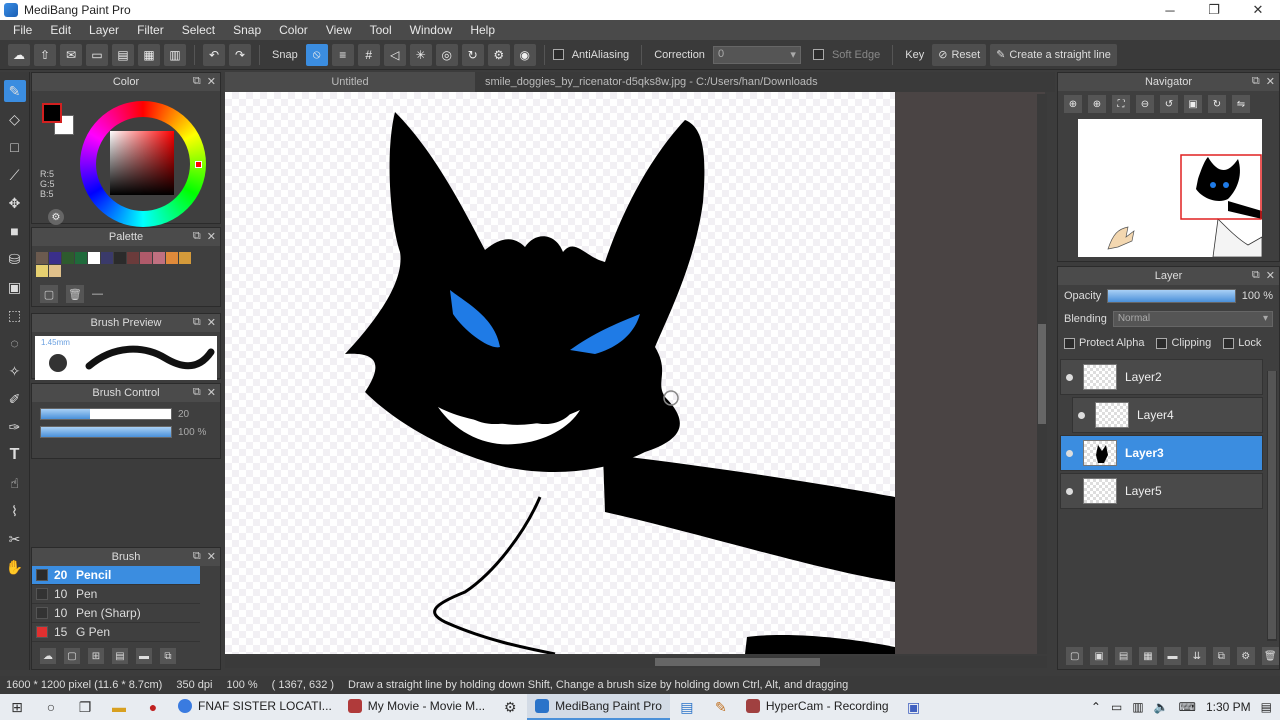  What do you see at coordinates (214, 54) in the screenshot?
I see `undo-icon: ↶` at bounding box center [214, 54].